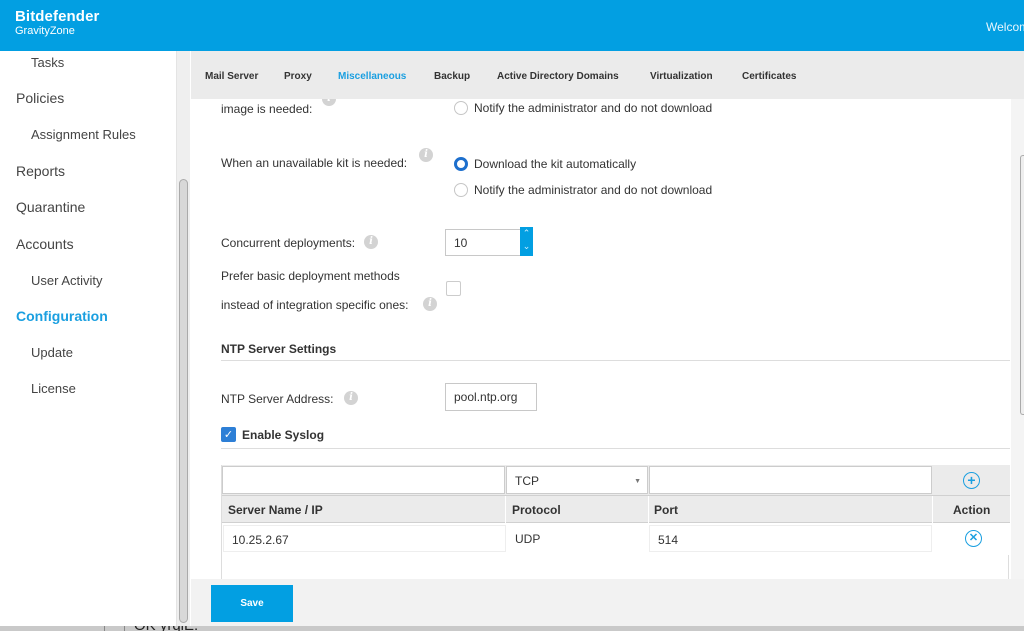 This screenshot has height=631, width=1024. I want to click on port-filter-input, so click(790, 480).